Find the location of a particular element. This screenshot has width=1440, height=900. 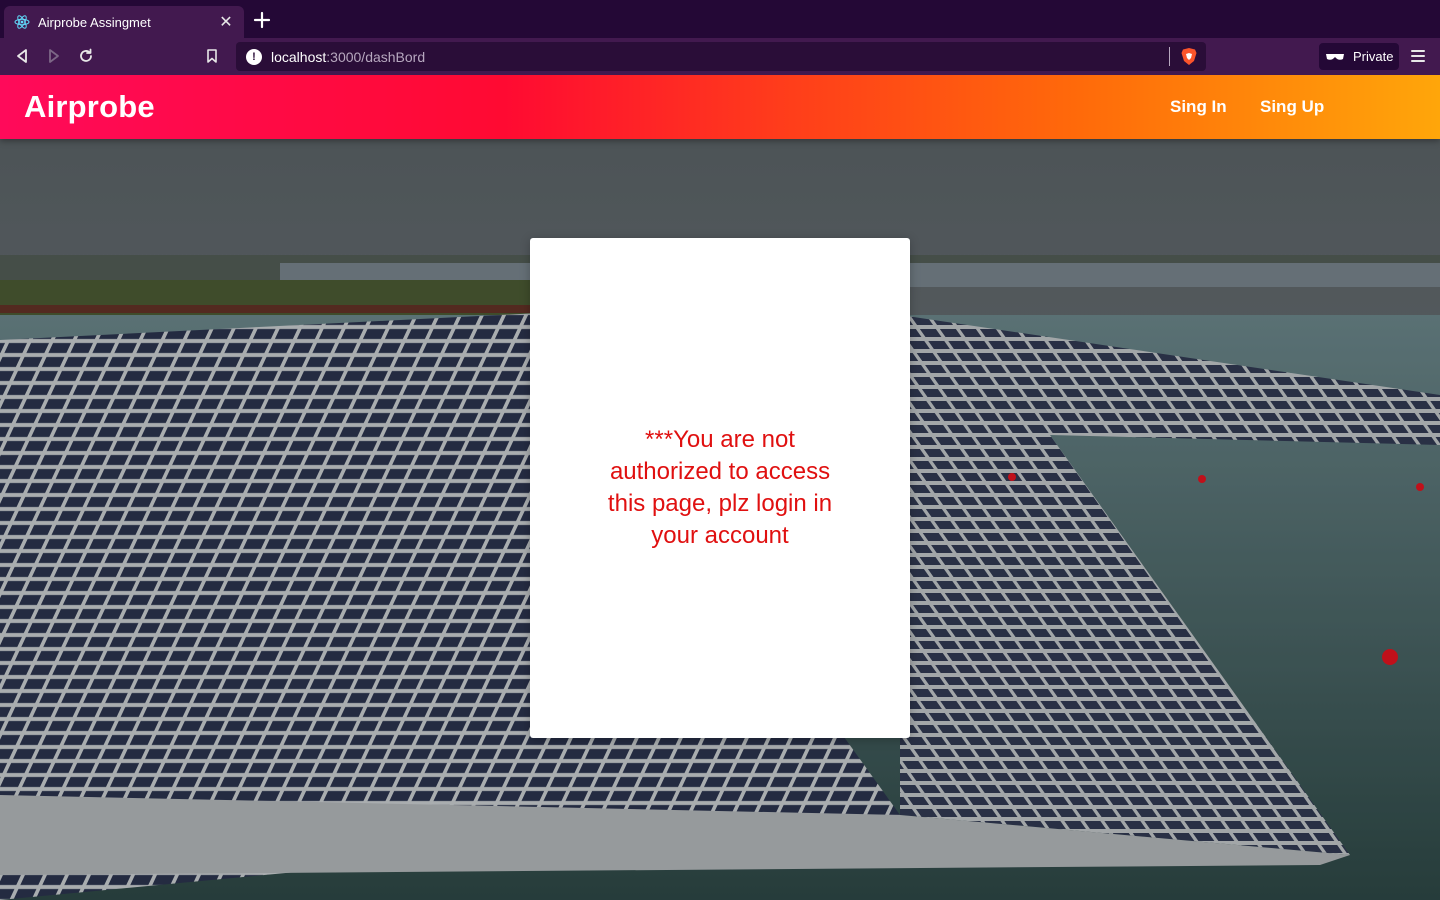

reload-icon is located at coordinates (86, 55).